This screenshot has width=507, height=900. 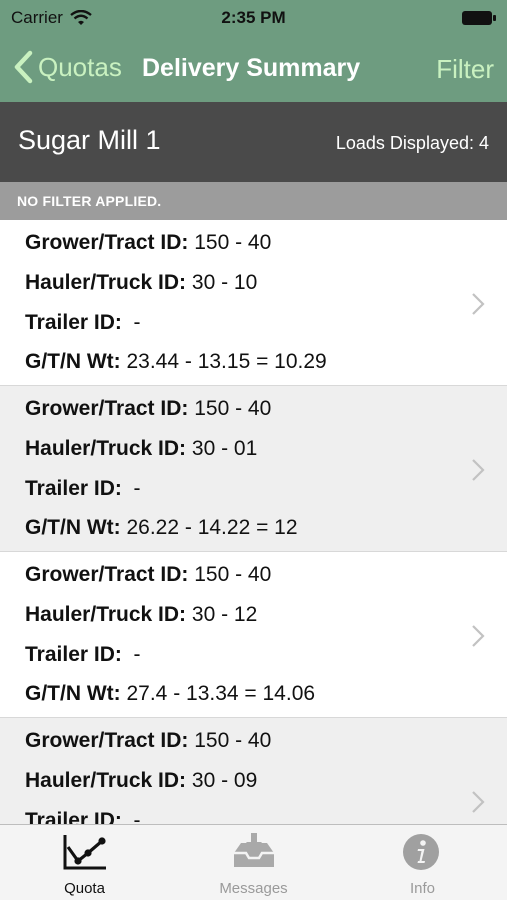 I want to click on tab-bar: Quota Messages Info, so click(x=253, y=862).